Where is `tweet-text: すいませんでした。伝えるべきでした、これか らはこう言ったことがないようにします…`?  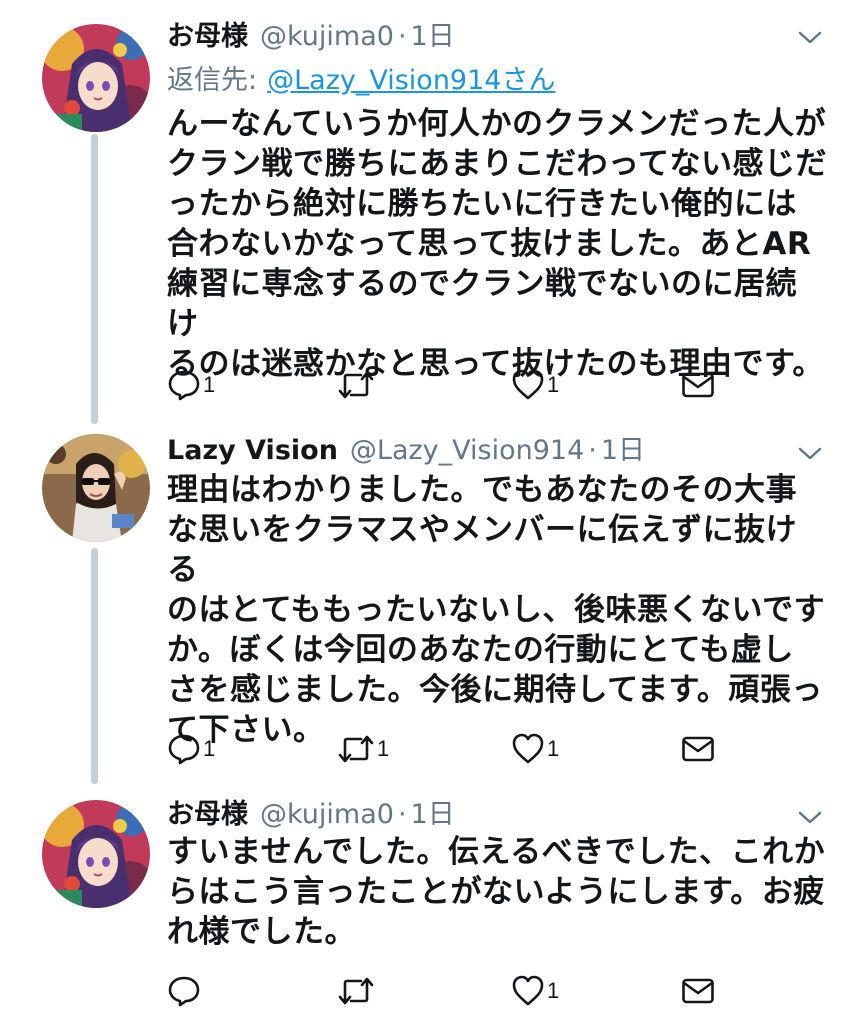 tweet-text: すいませんでした。伝えるべきでした、これか らはこう言ったことがないようにします… is located at coordinates (497, 892).